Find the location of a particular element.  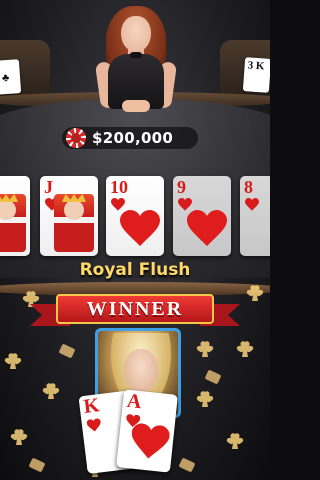

right-player-card-ranks: 3 K is located at coordinates (256, 66).